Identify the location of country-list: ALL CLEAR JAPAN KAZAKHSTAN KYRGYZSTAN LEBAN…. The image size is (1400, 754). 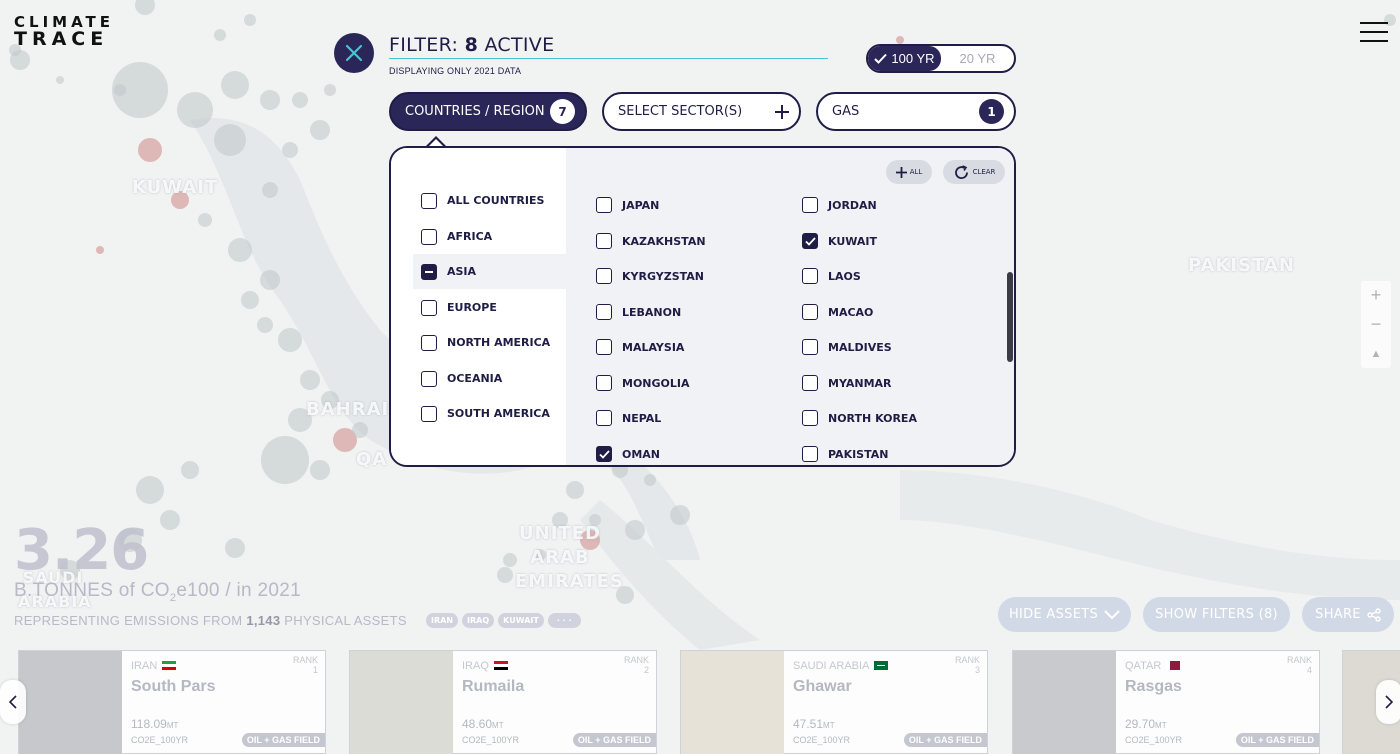
(790, 306).